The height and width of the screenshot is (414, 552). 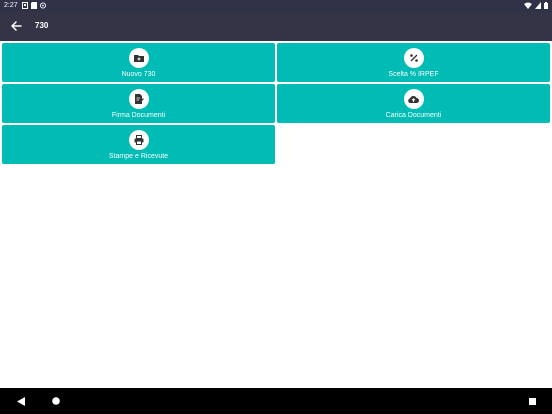 I want to click on wifi-icon, so click(x=528, y=6).